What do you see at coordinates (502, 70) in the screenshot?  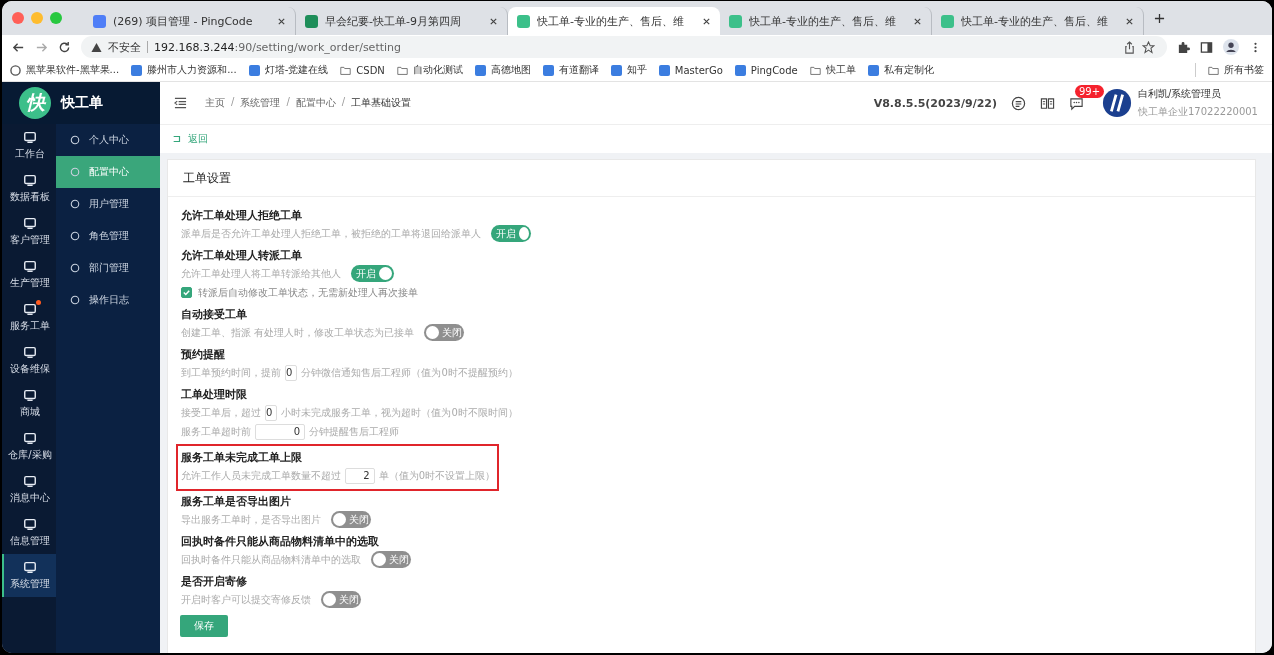 I see `bookmark: 高德地图` at bounding box center [502, 70].